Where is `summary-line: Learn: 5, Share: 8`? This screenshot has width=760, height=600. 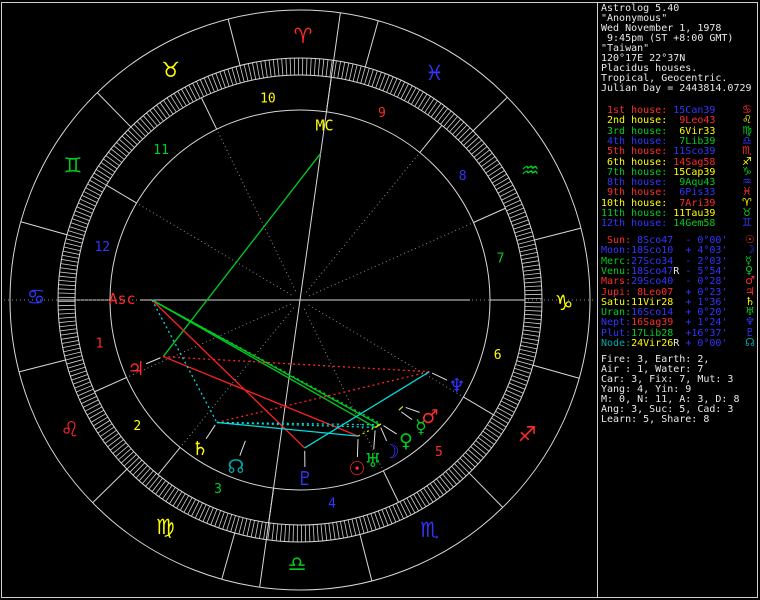 summary-line: Learn: 5, Share: 8 is located at coordinates (655, 419).